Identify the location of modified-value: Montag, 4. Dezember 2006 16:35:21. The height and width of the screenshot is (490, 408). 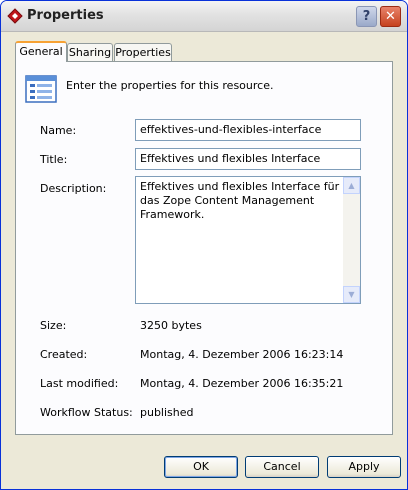
(242, 383).